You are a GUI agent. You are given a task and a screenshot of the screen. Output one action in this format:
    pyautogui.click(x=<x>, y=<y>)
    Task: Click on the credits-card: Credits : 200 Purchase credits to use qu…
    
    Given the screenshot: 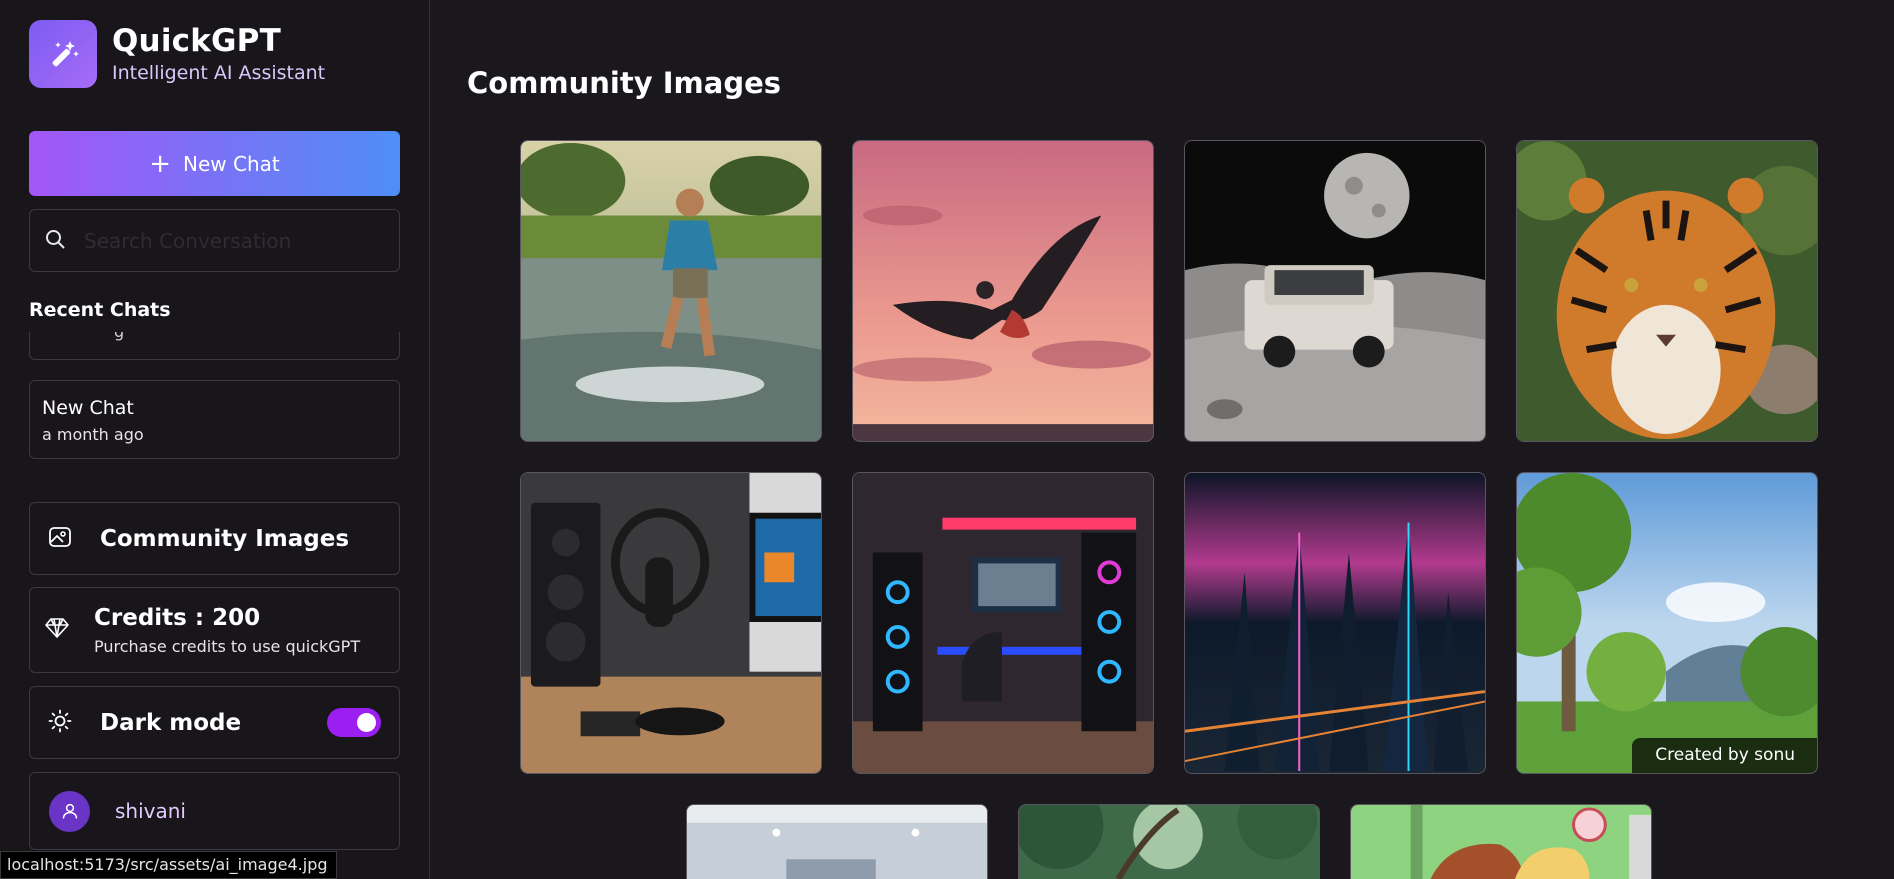 What is the action you would take?
    pyautogui.click(x=214, y=630)
    